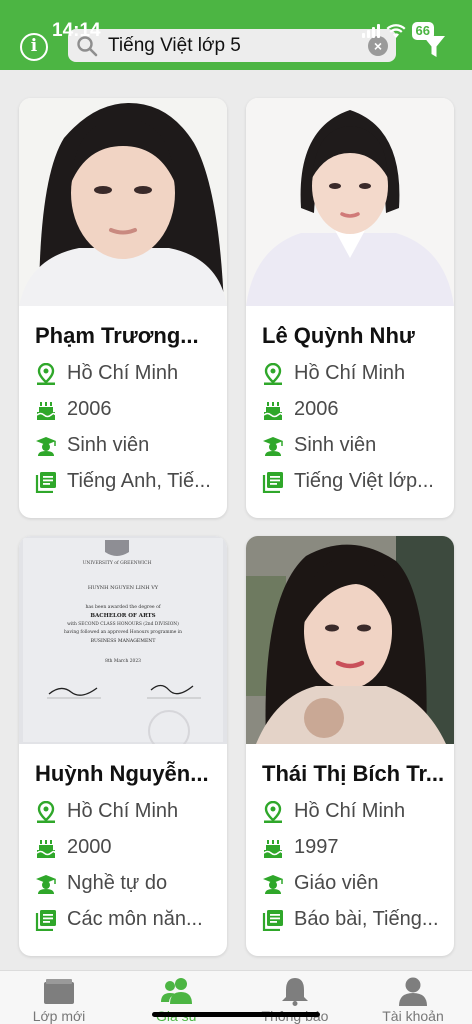 Image resolution: width=472 pixels, height=1024 pixels. I want to click on nav-account: Tài khoản, so click(413, 997).